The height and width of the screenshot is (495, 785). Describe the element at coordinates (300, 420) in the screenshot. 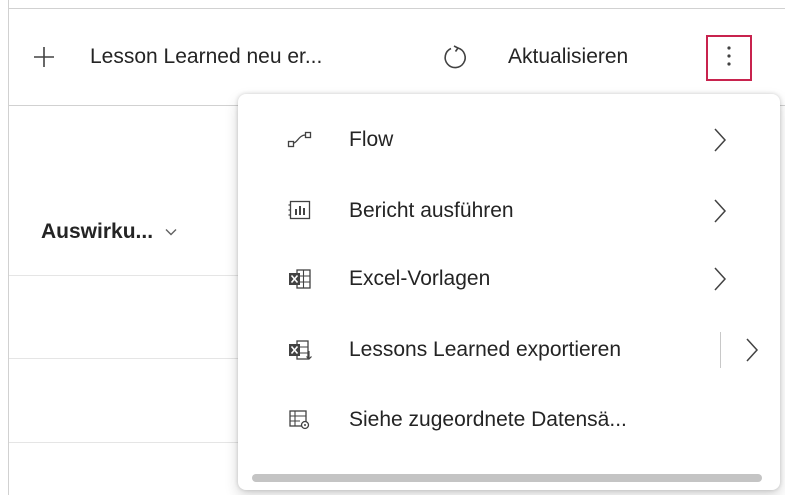

I see `related-records-icon` at that location.